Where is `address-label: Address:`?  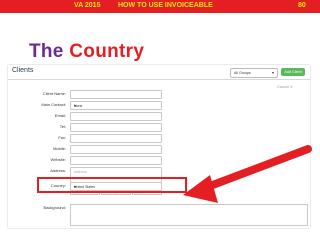
address-label: Address: is located at coordinates (58, 170).